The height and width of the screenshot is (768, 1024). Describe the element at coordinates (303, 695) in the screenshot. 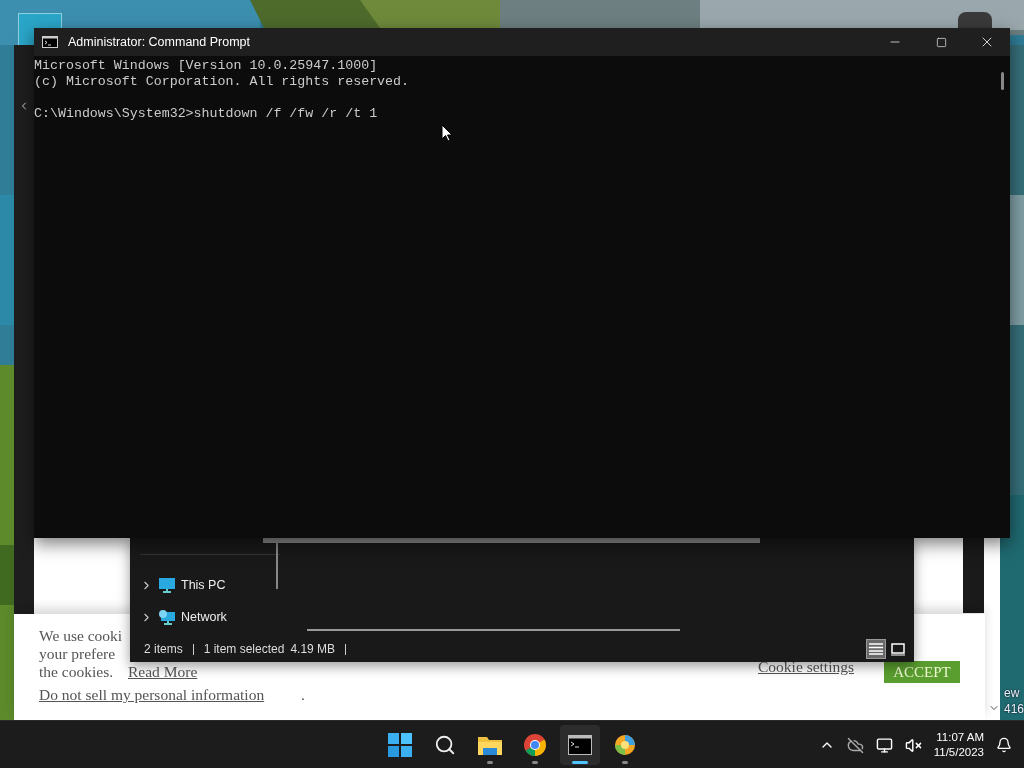

I see `banner-text: .` at that location.